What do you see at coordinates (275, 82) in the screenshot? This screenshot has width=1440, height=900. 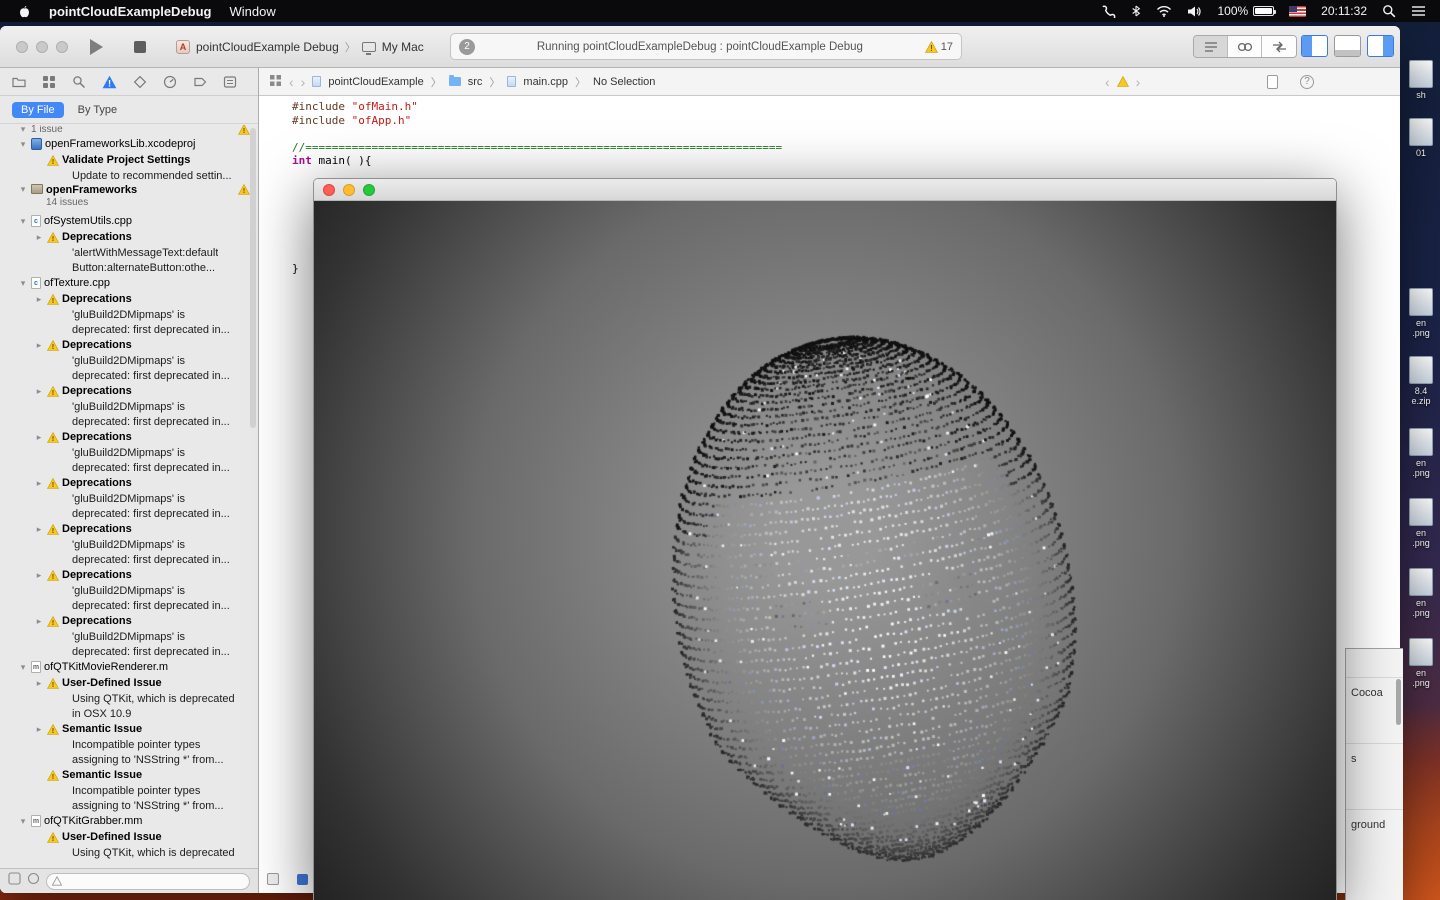 I see `related-items-icon` at bounding box center [275, 82].